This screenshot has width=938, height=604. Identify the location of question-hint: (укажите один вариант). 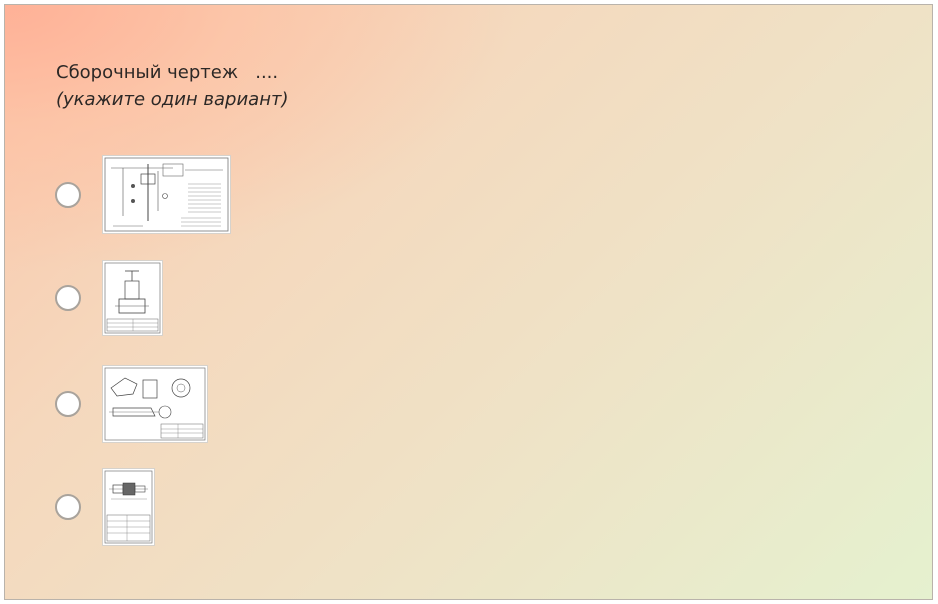
(172, 99).